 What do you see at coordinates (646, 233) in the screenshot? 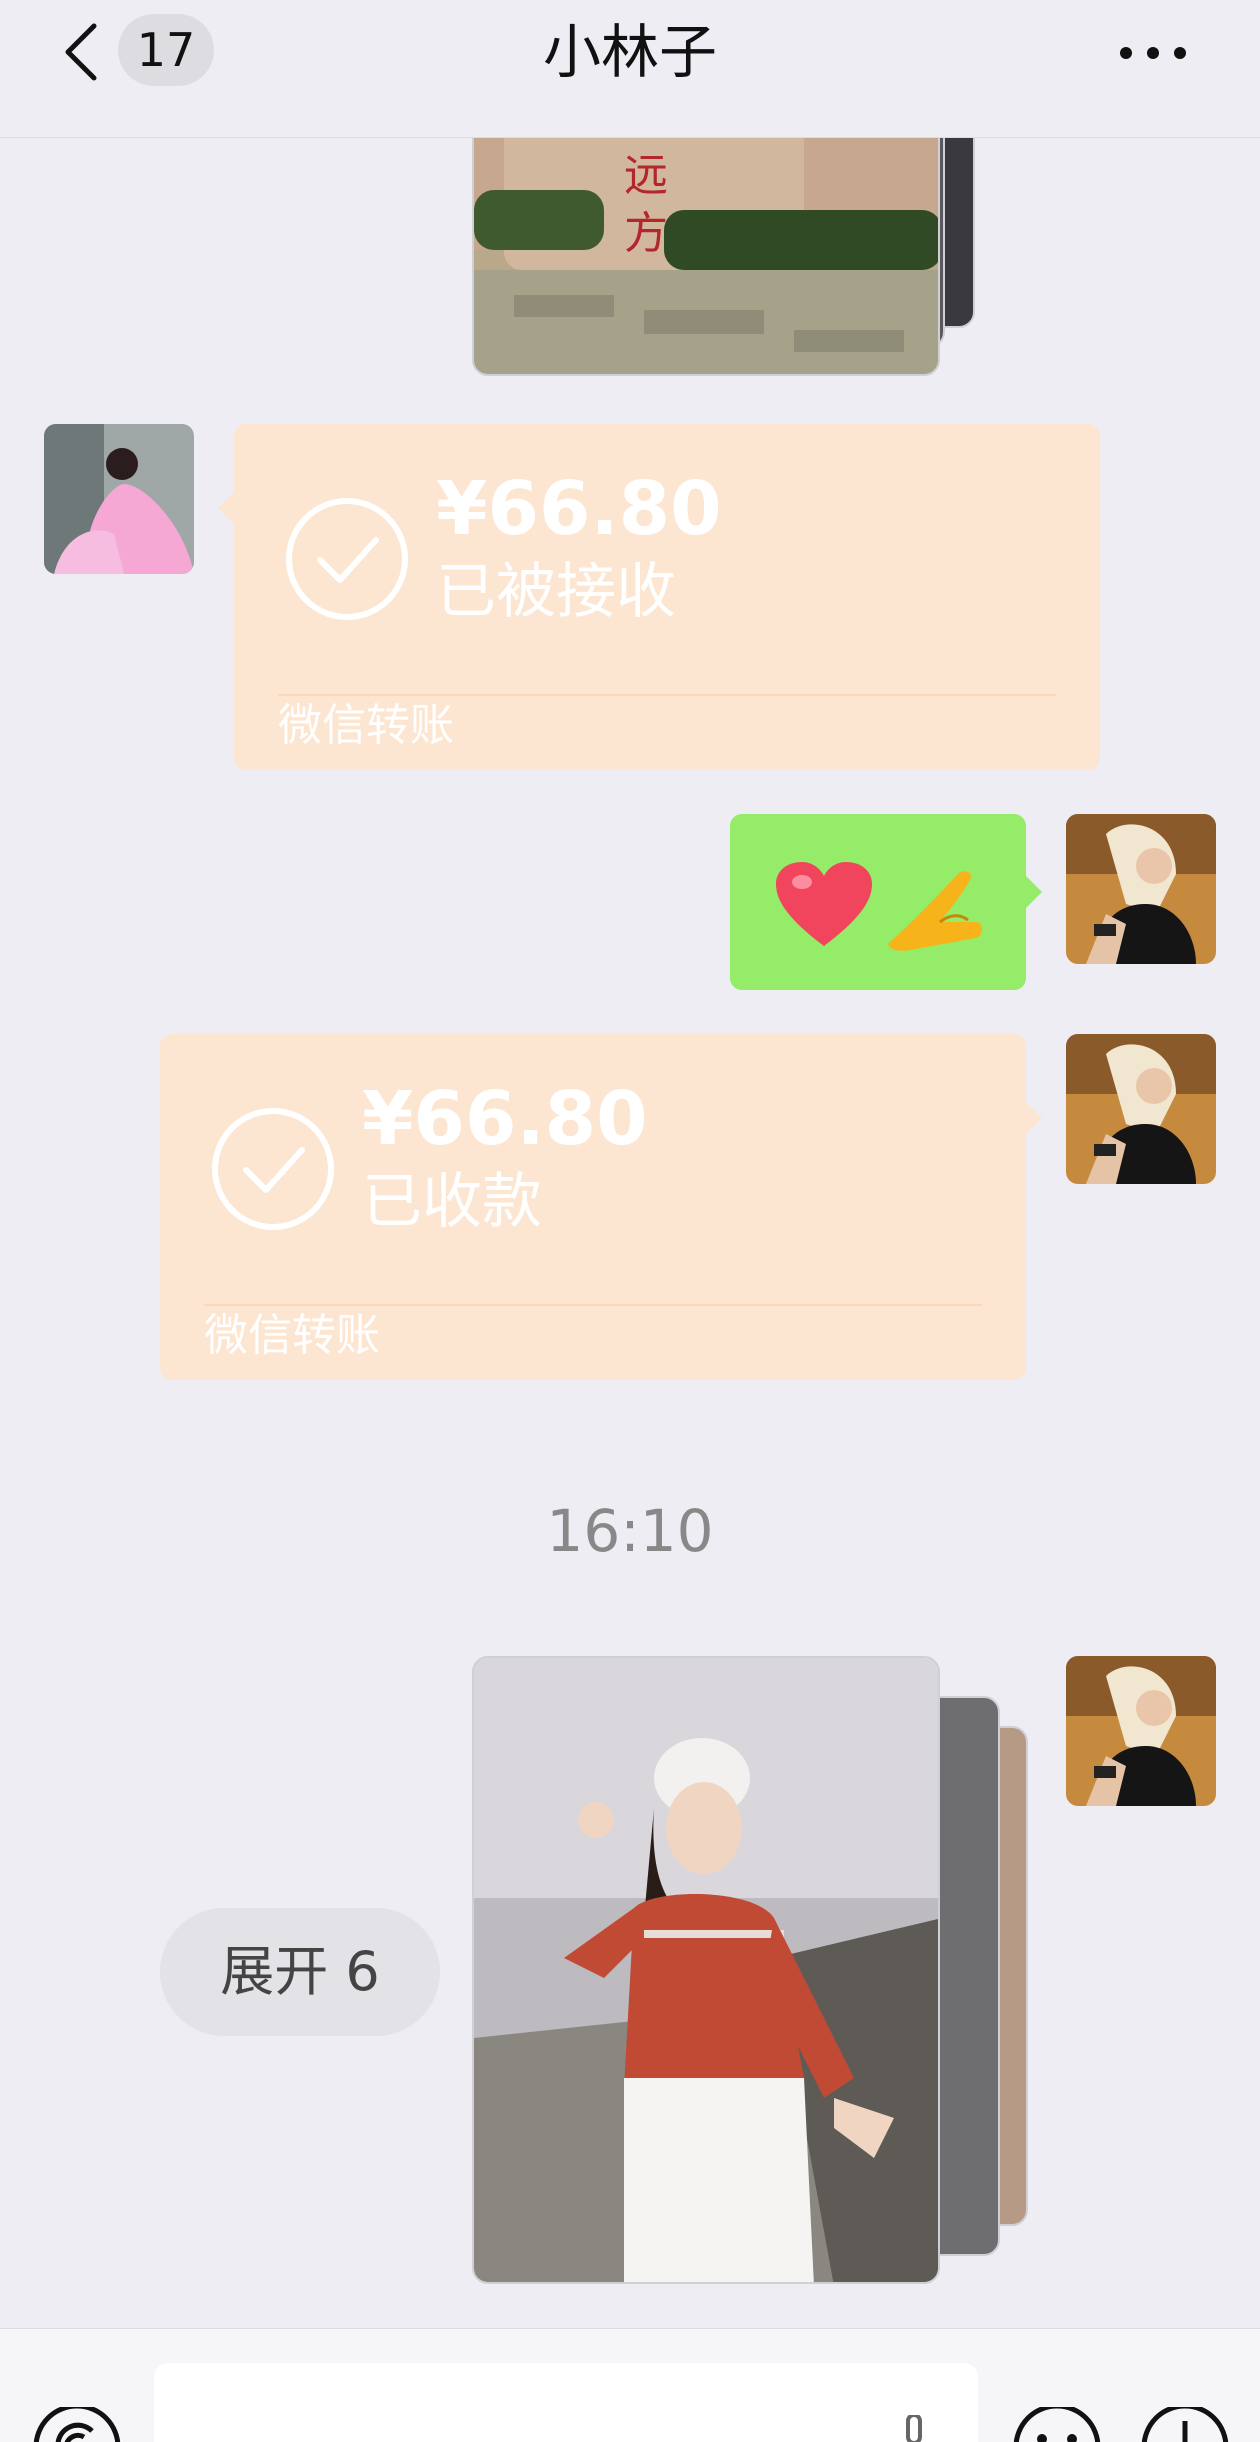
I see `svg-text: 方` at bounding box center [646, 233].